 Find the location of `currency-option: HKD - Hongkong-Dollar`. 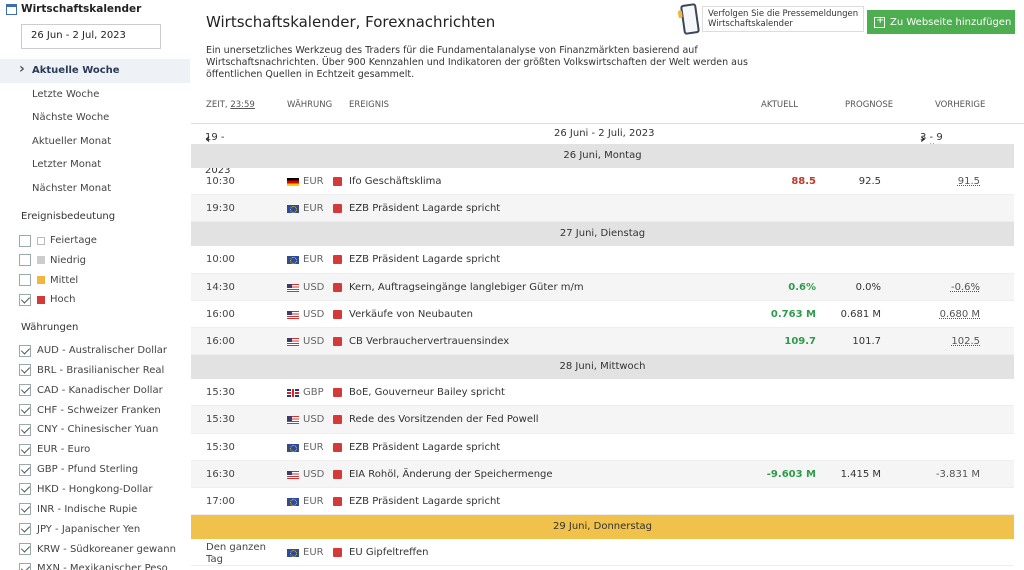

currency-option: HKD - Hongkong-Dollar is located at coordinates (86, 489).